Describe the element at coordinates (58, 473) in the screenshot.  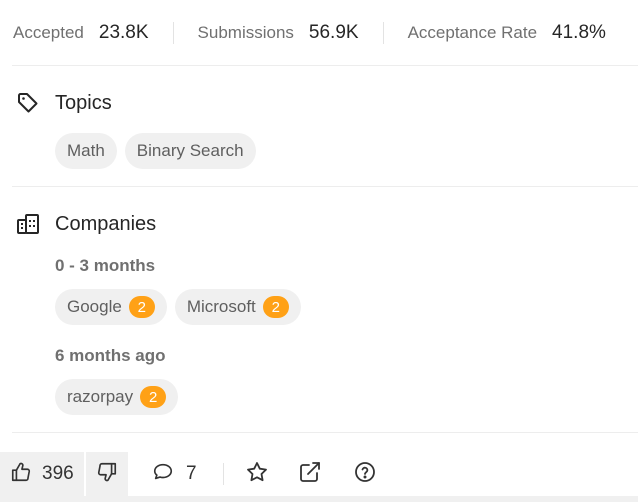
I see `like-count: 396` at that location.